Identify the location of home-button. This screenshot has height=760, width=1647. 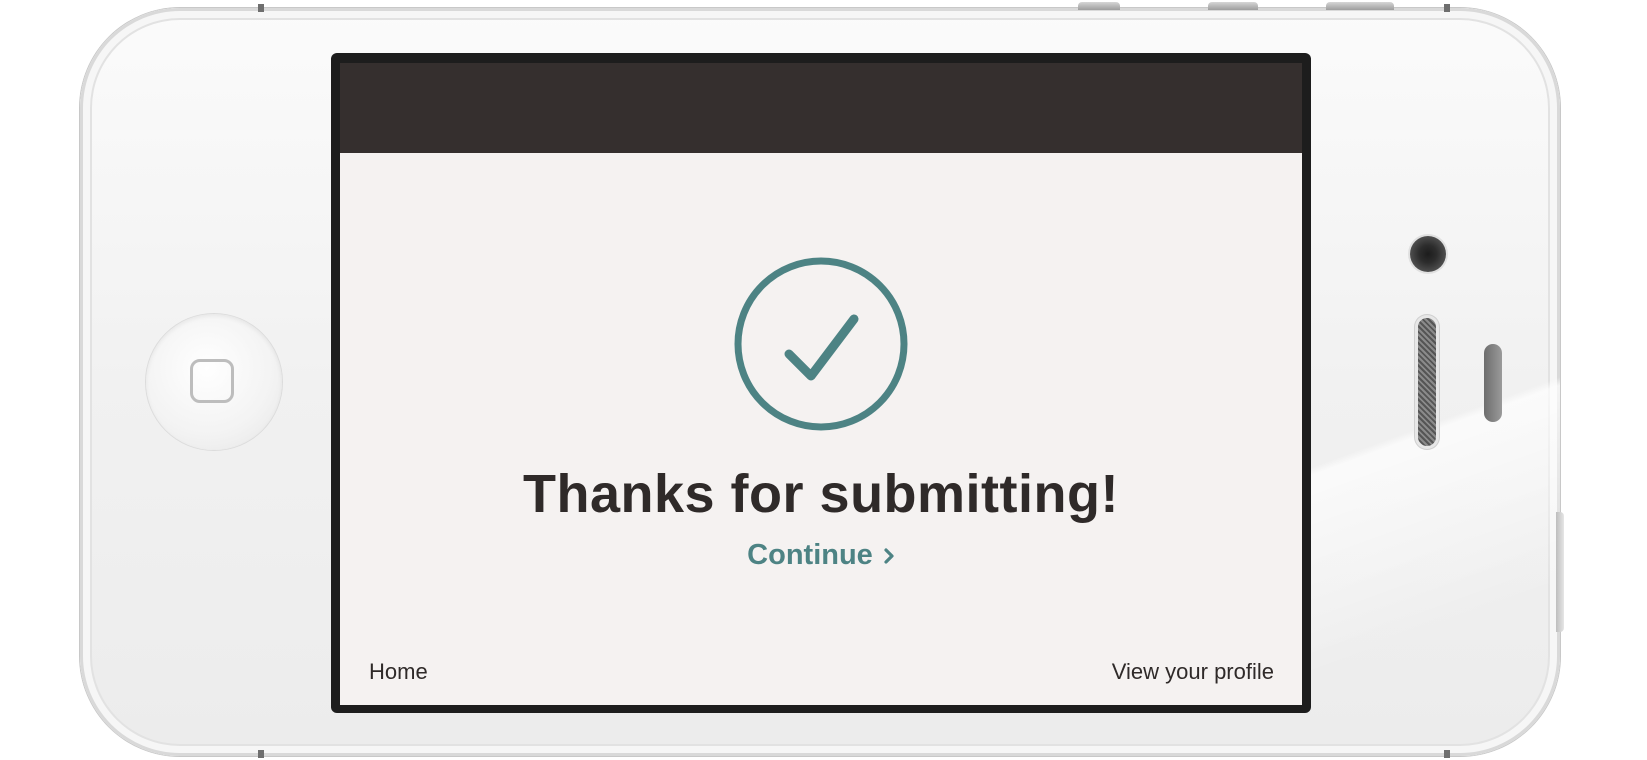
(214, 382).